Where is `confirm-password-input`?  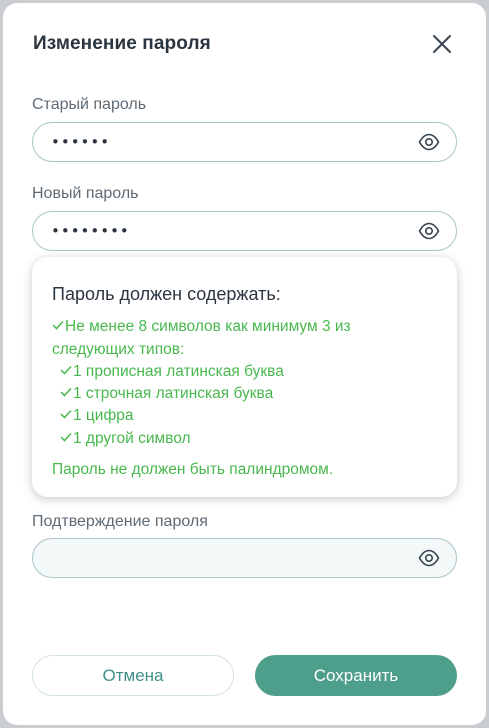 confirm-password-input is located at coordinates (231, 558).